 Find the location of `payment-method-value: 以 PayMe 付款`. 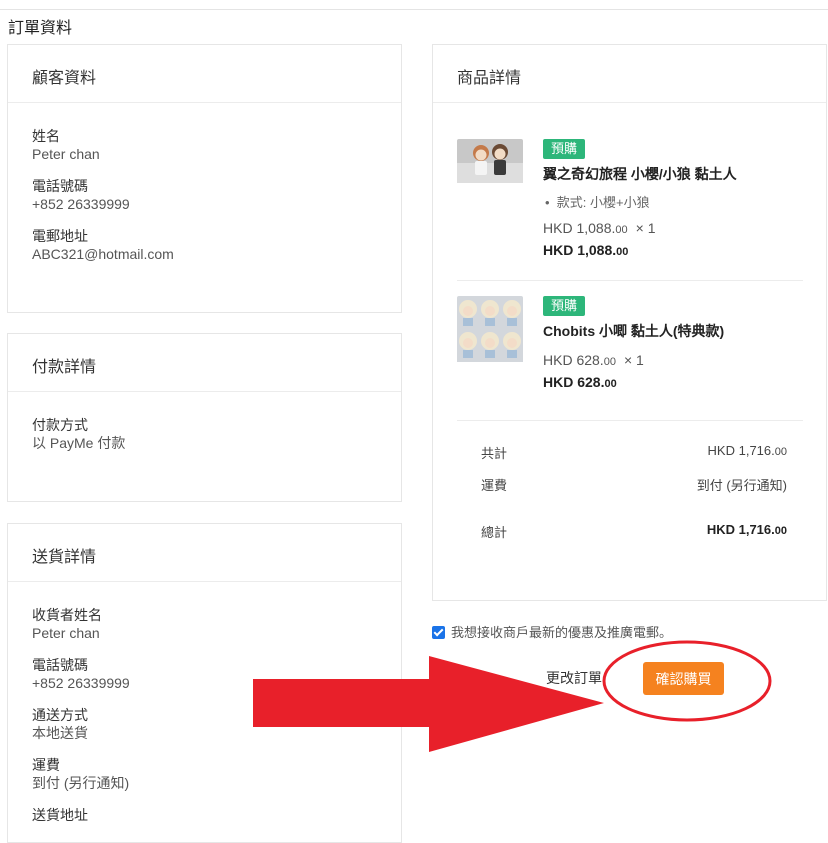

payment-method-value: 以 PayMe 付款 is located at coordinates (79, 443).